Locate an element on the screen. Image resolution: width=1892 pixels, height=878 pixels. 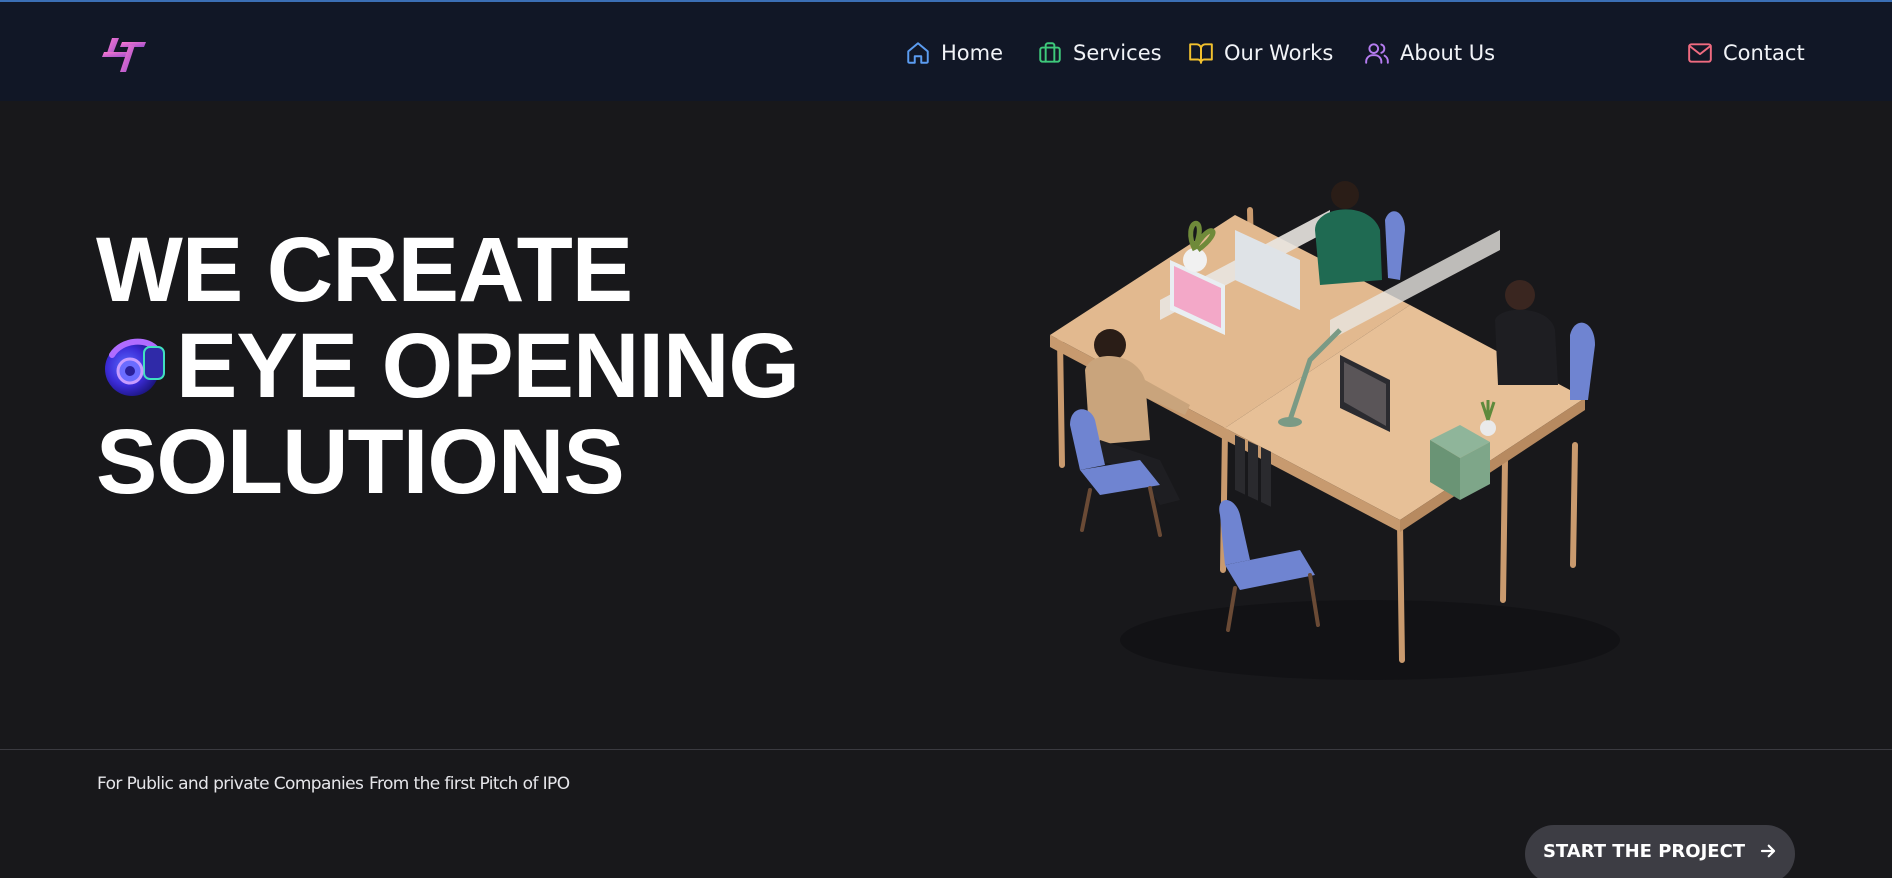
home-icon is located at coordinates (918, 53).